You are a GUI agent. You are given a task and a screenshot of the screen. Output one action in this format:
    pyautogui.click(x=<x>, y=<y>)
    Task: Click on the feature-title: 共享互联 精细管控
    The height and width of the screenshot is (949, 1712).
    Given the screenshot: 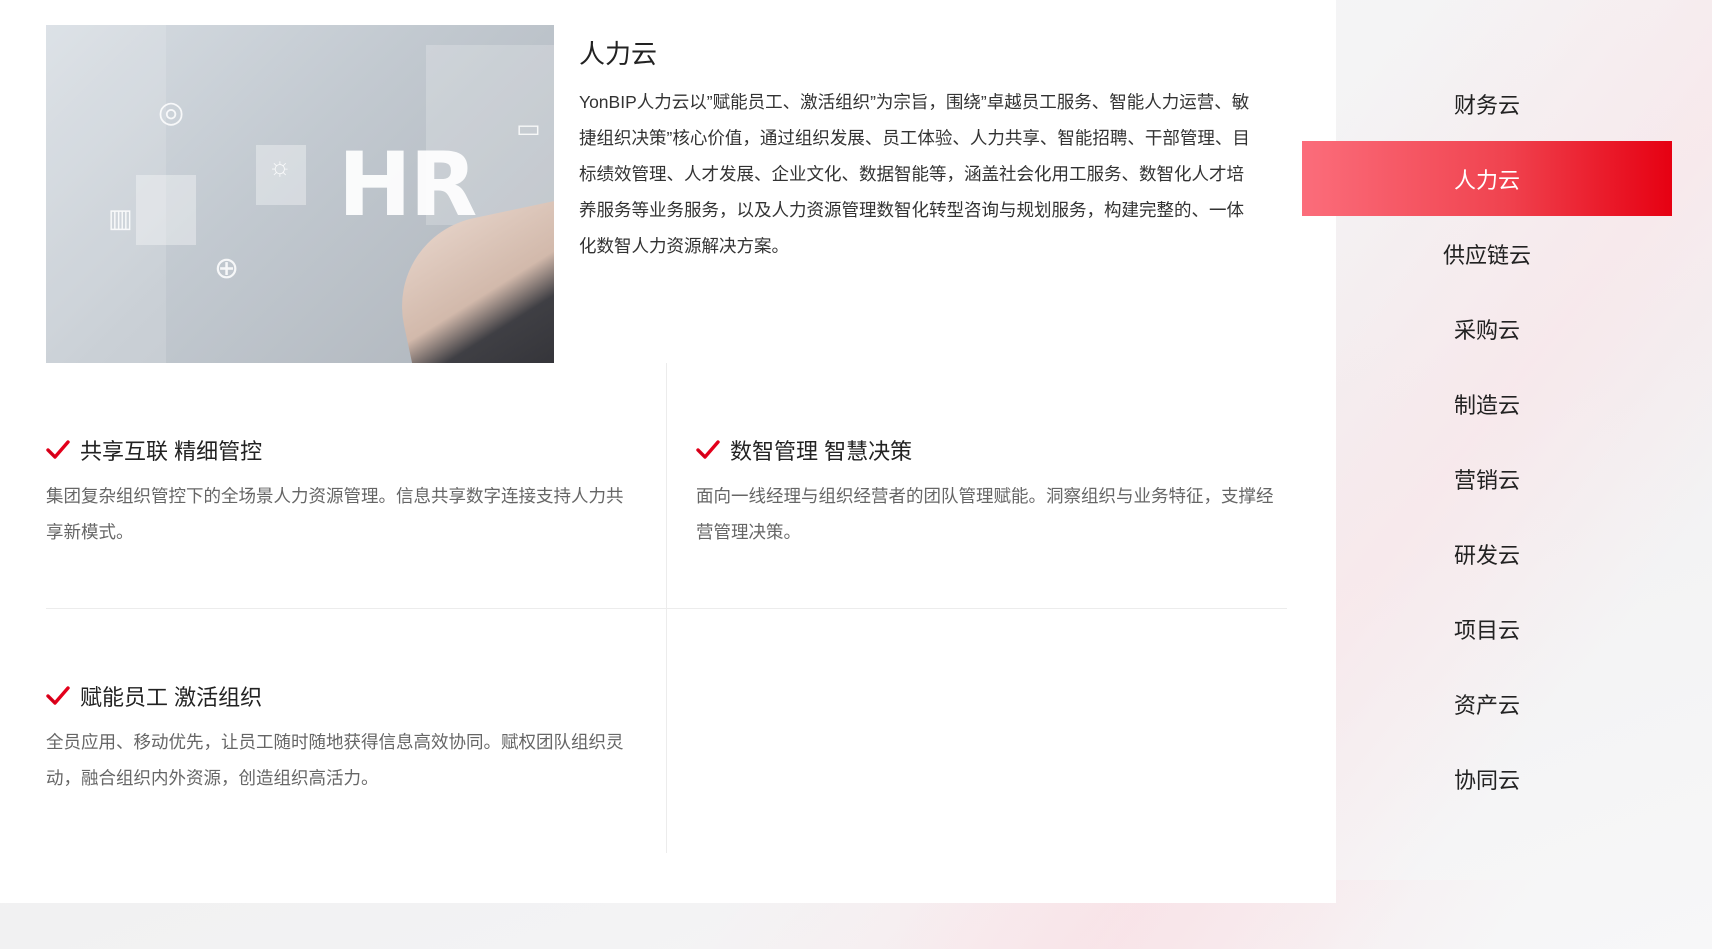 What is the action you would take?
    pyautogui.click(x=171, y=451)
    